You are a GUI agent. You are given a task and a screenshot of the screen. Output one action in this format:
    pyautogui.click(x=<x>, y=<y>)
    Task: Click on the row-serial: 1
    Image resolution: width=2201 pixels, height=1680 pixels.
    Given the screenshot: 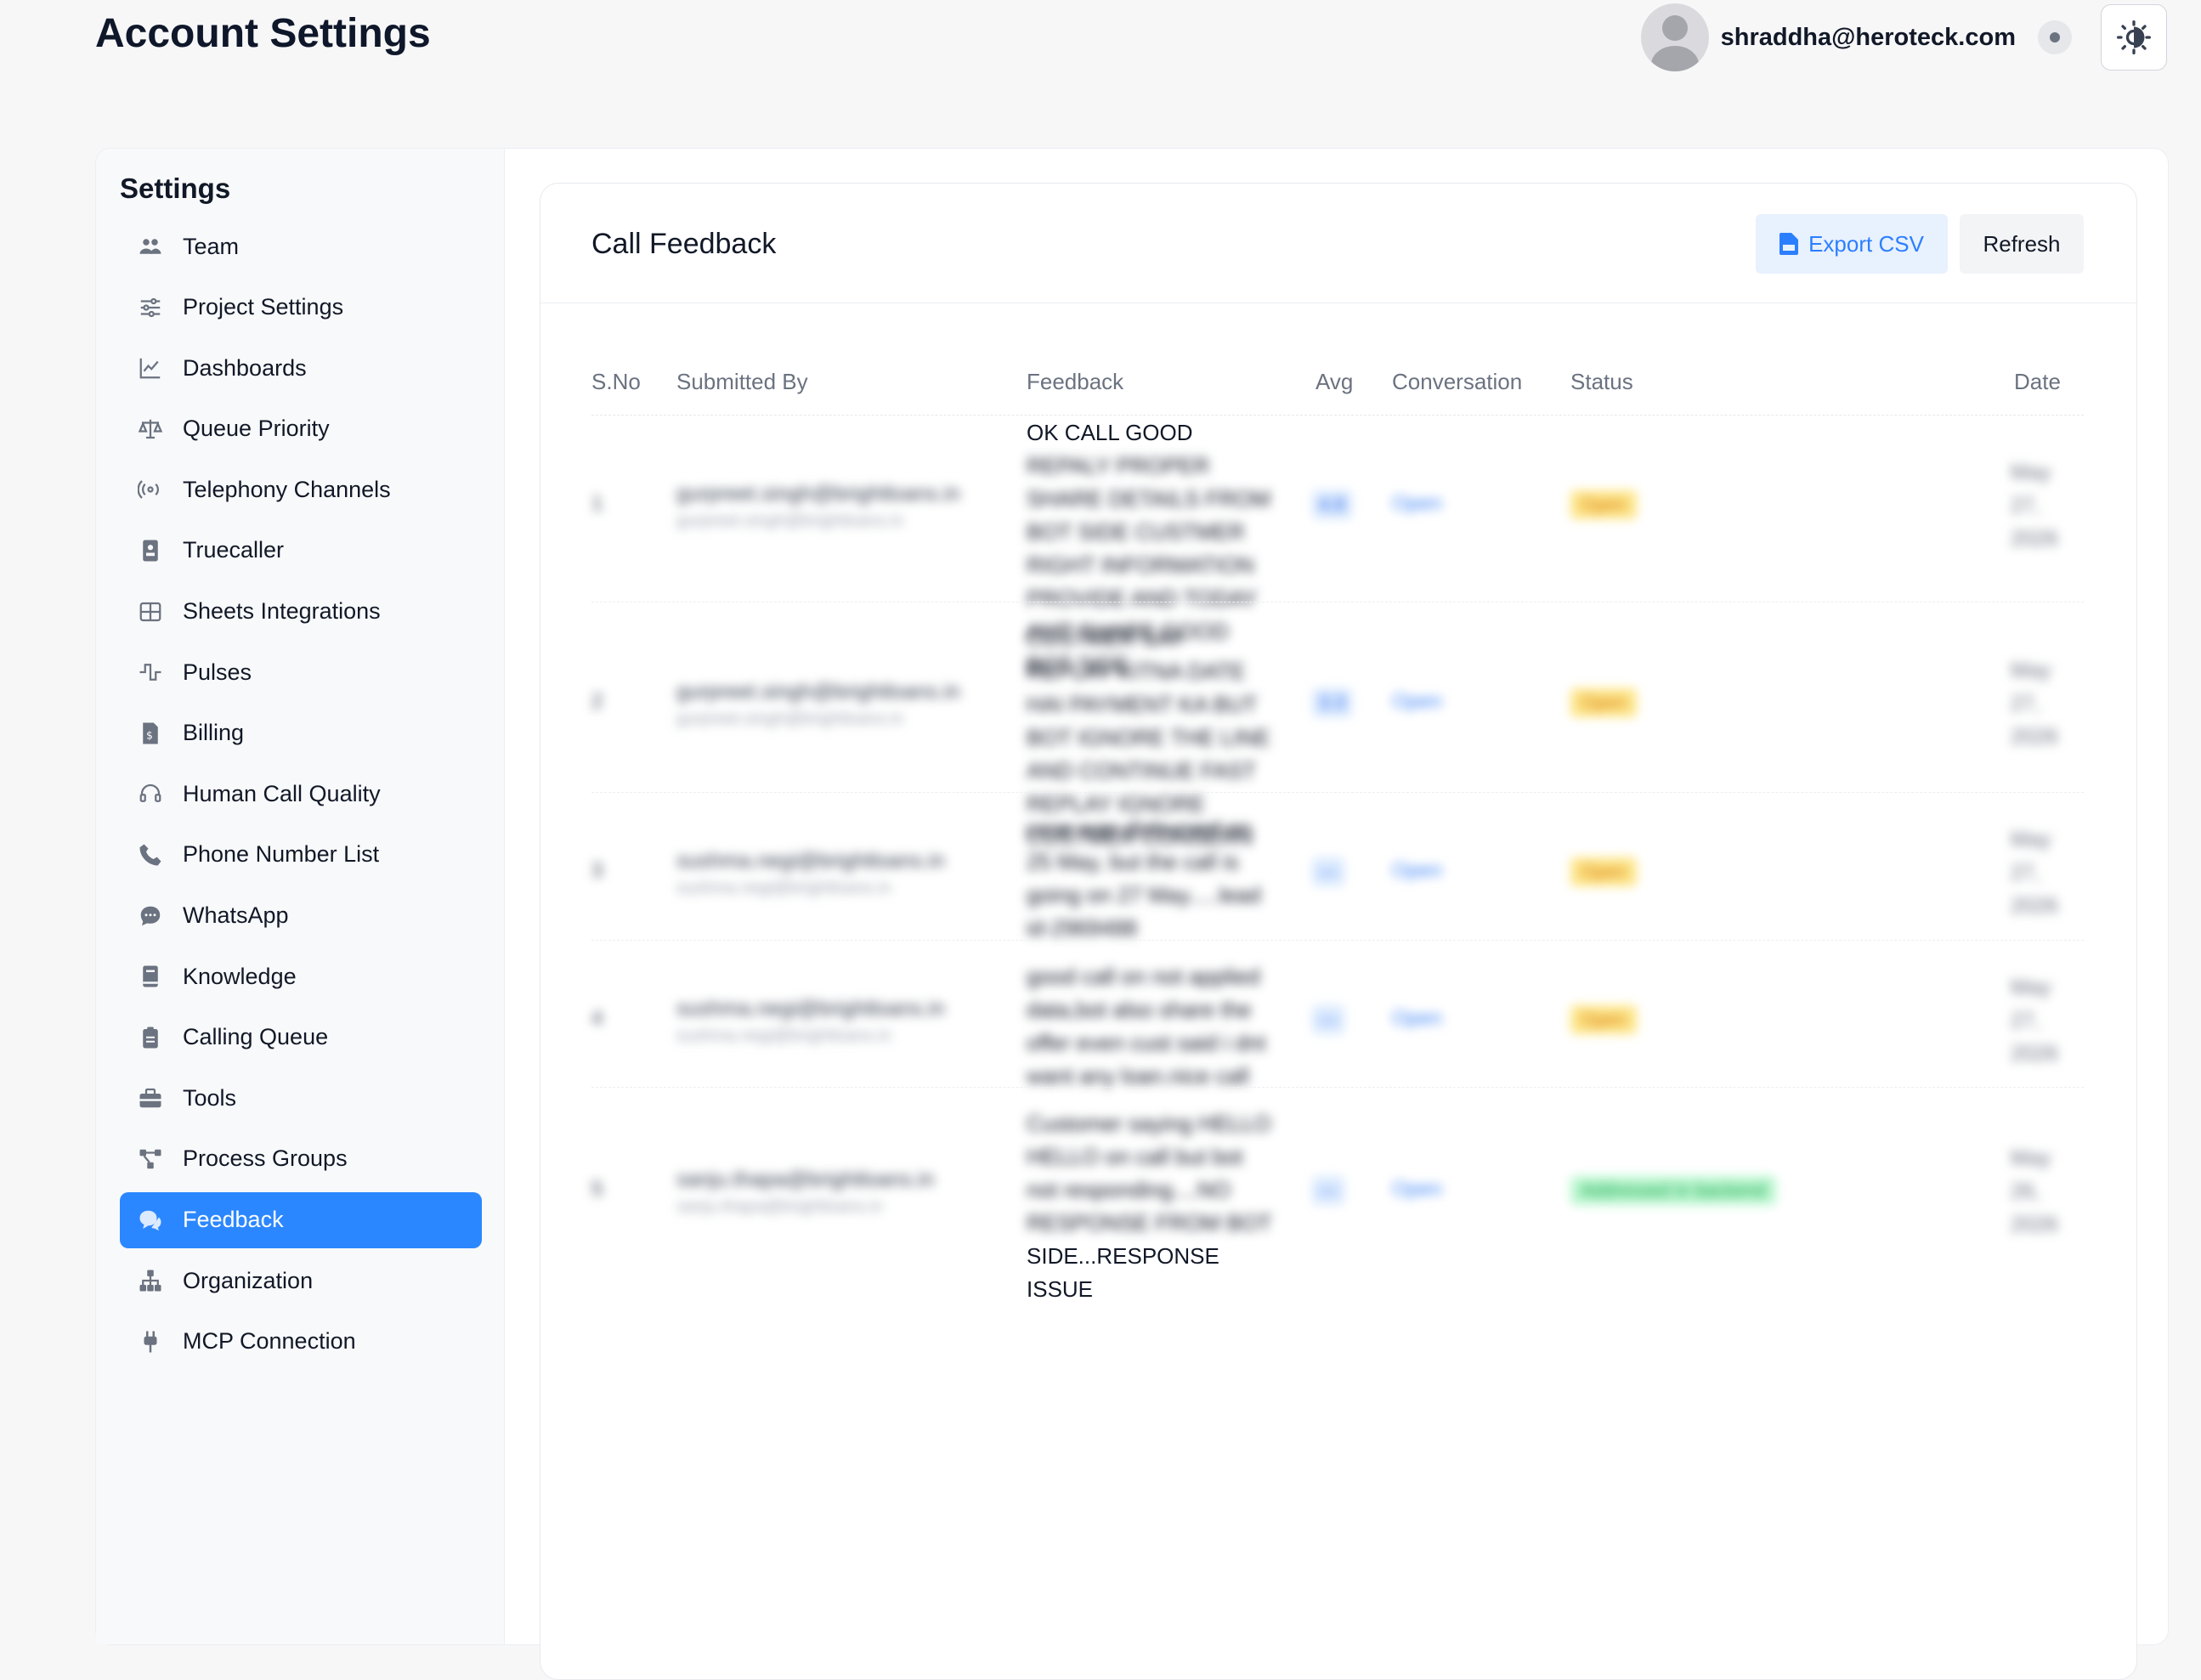 What is the action you would take?
    pyautogui.click(x=597, y=503)
    